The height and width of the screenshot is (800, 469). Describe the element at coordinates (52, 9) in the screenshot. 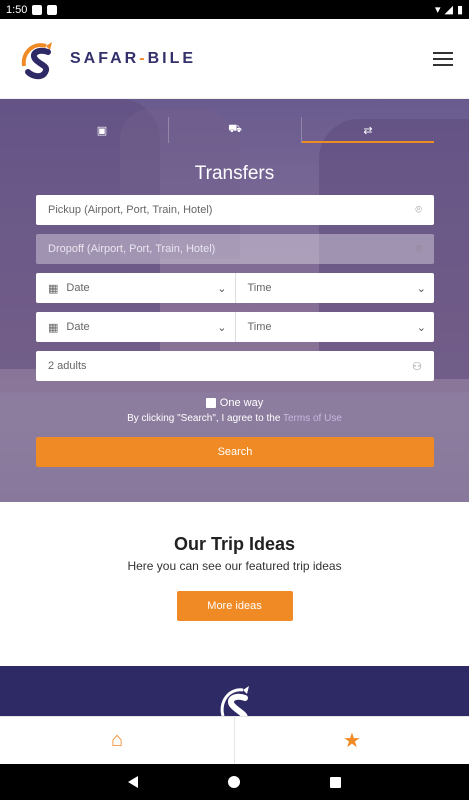

I see `sim-icon` at that location.